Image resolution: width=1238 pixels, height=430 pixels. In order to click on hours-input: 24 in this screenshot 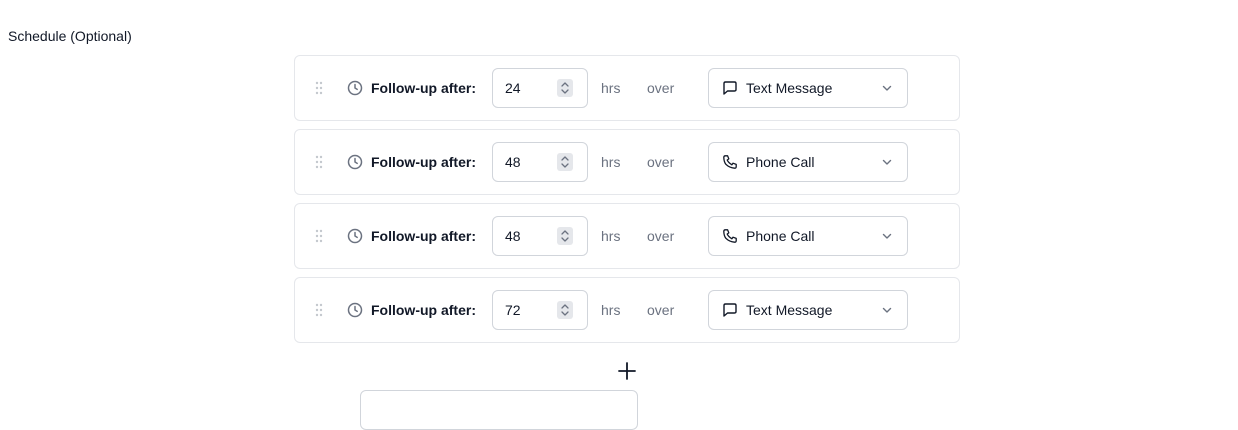, I will do `click(540, 88)`.